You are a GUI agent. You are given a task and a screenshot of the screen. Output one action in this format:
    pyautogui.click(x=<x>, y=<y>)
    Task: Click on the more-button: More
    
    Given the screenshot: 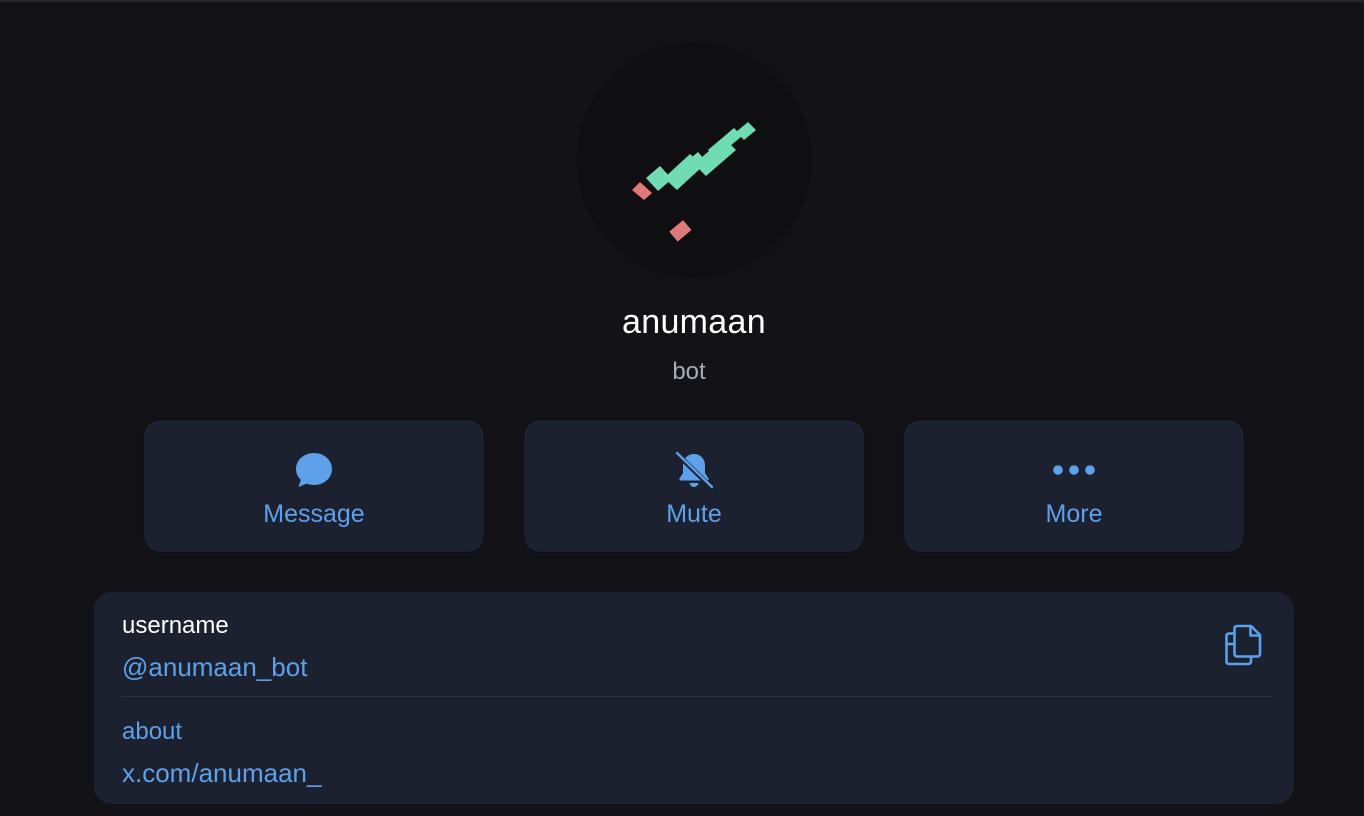 What is the action you would take?
    pyautogui.click(x=1074, y=486)
    